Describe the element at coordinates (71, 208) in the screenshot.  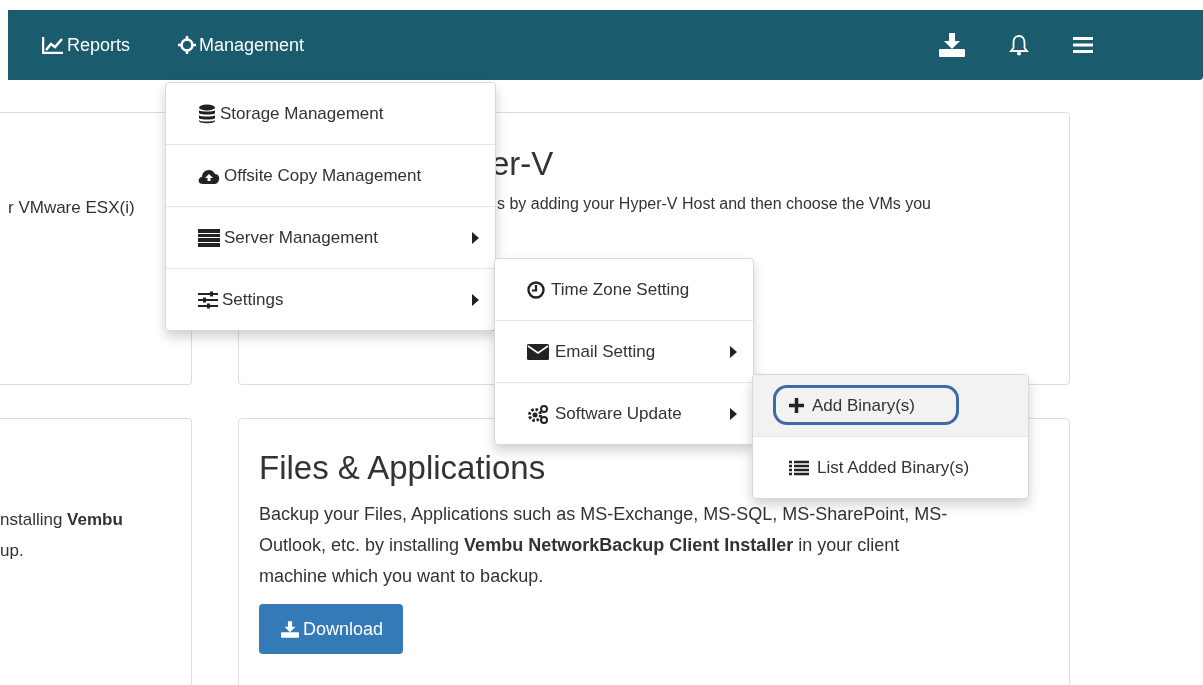
I see `card-text: r VMware ESX(i)` at that location.